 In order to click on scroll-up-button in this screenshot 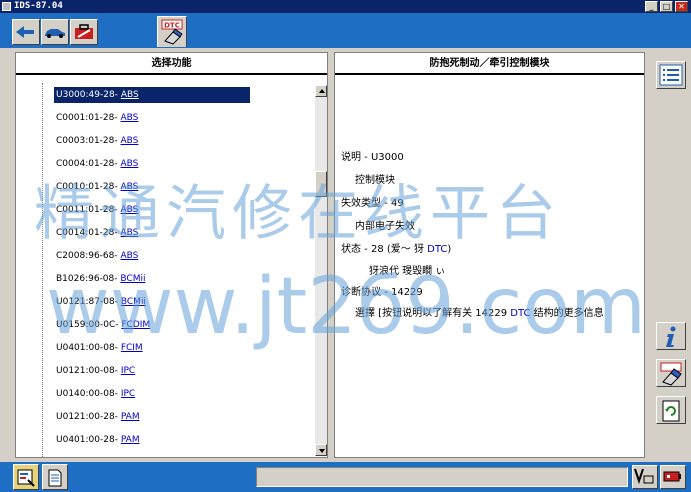, I will do `click(321, 91)`.